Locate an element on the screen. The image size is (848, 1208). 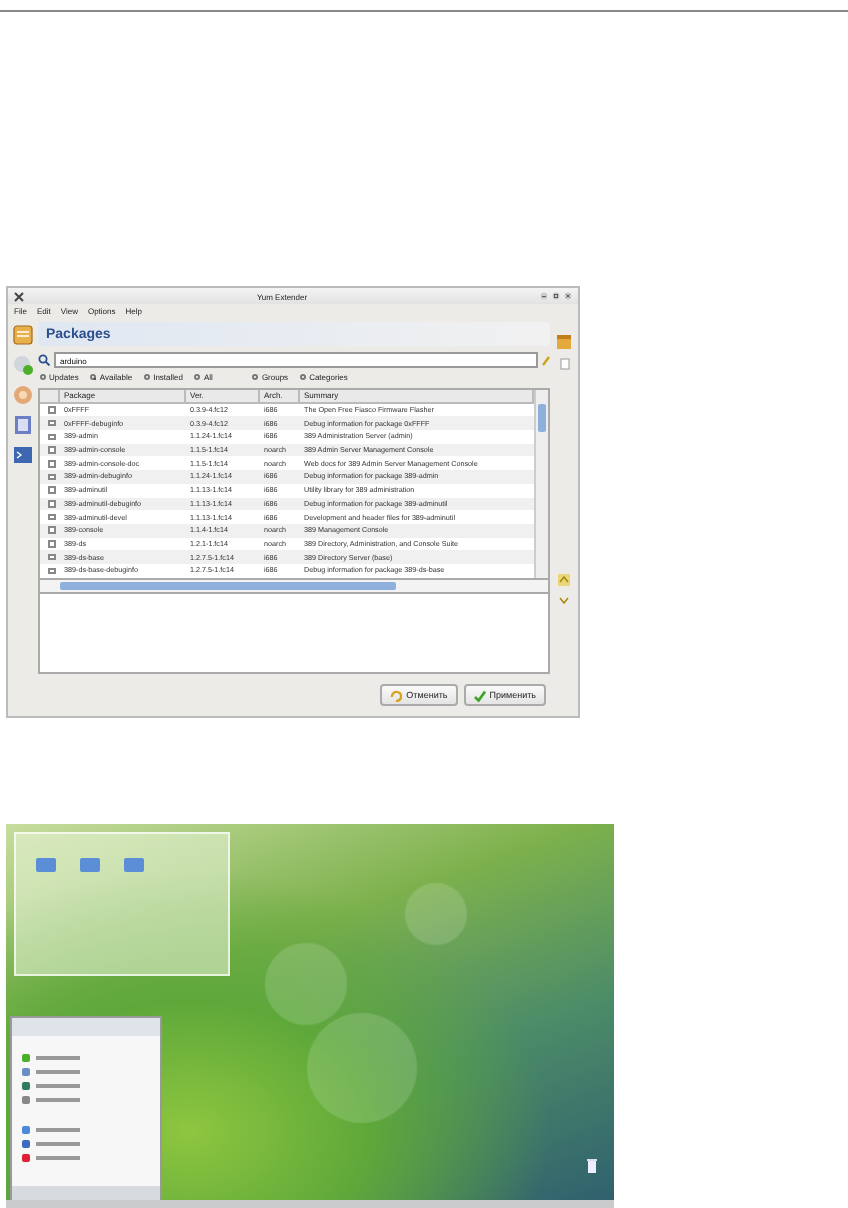
x-logo-icon is located at coordinates (19, 296).